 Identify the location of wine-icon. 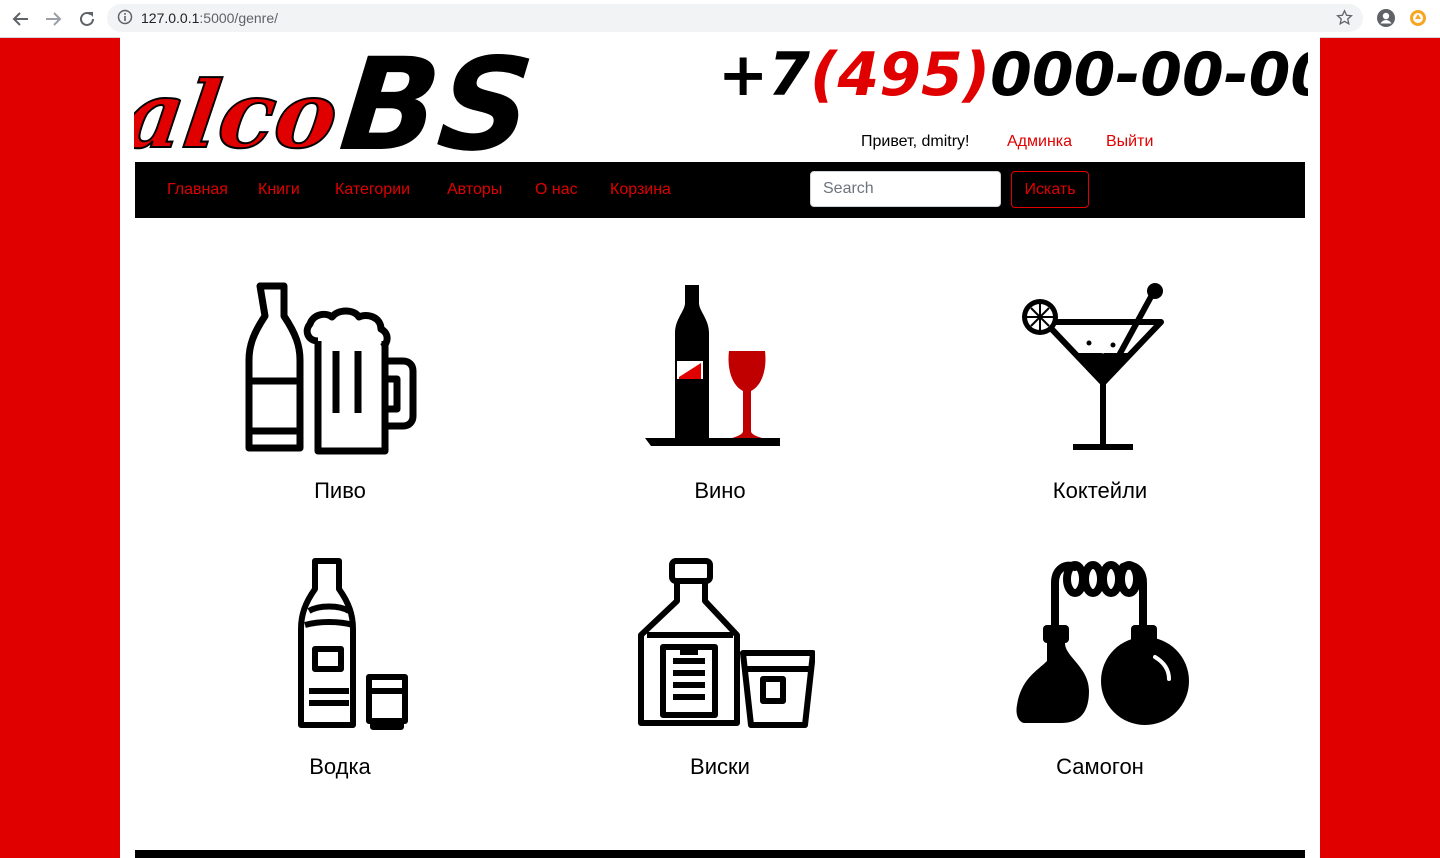
(712, 365).